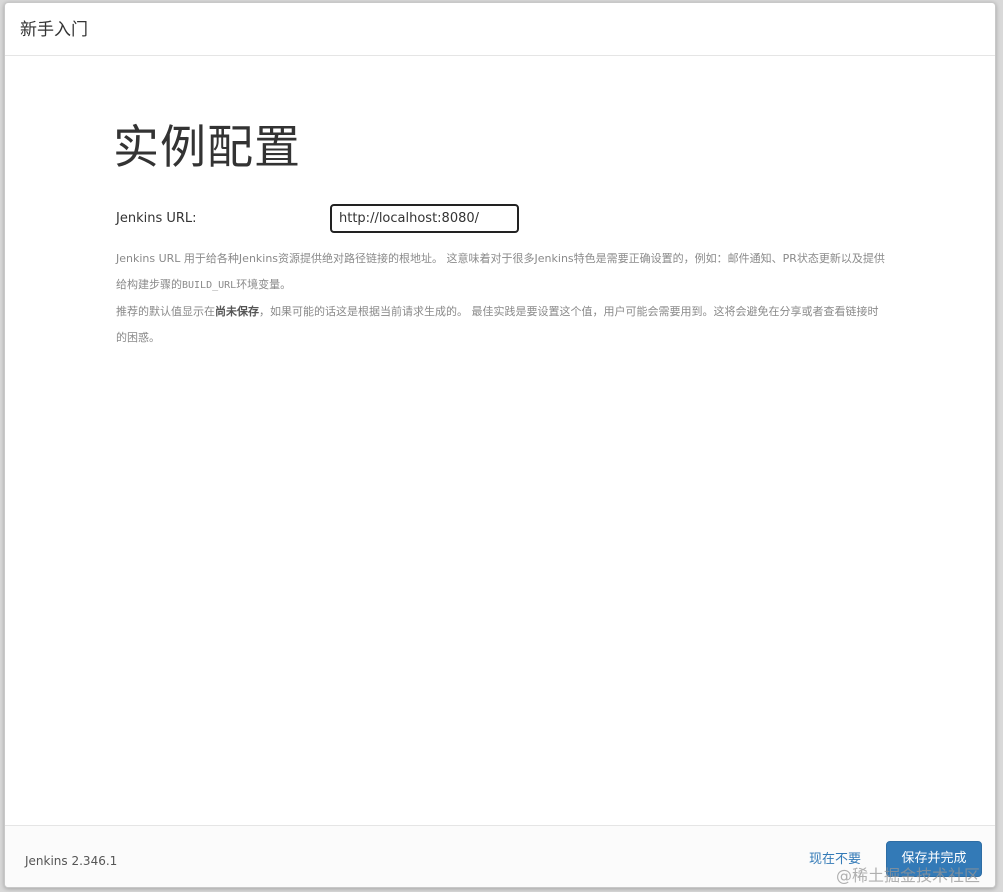 The width and height of the screenshot is (1003, 892). Describe the element at coordinates (54, 30) in the screenshot. I see `dialog-title: 新手入门` at that location.